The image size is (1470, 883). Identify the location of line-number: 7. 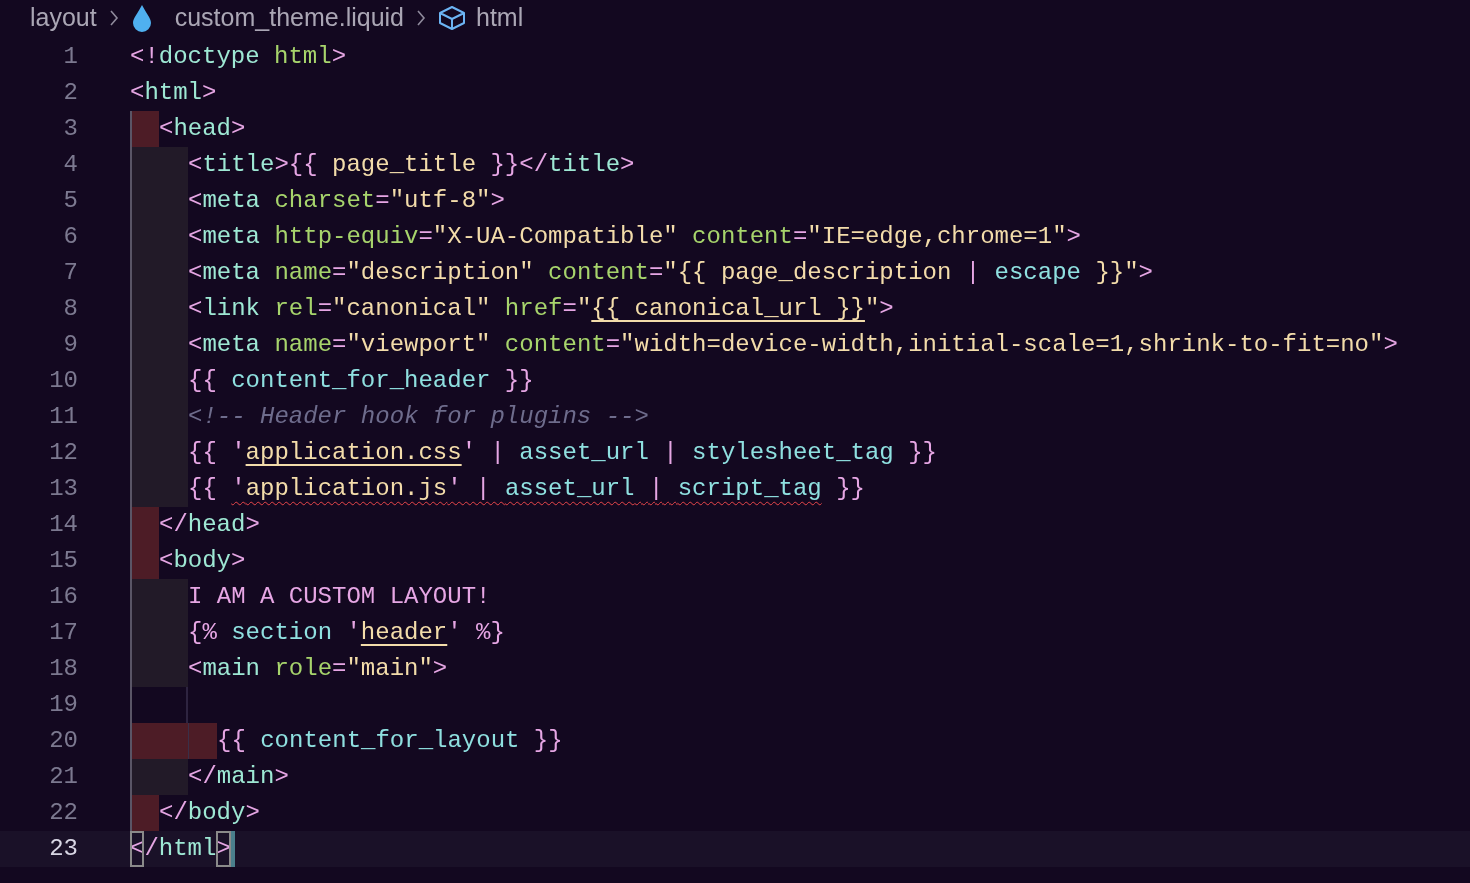
(70, 273).